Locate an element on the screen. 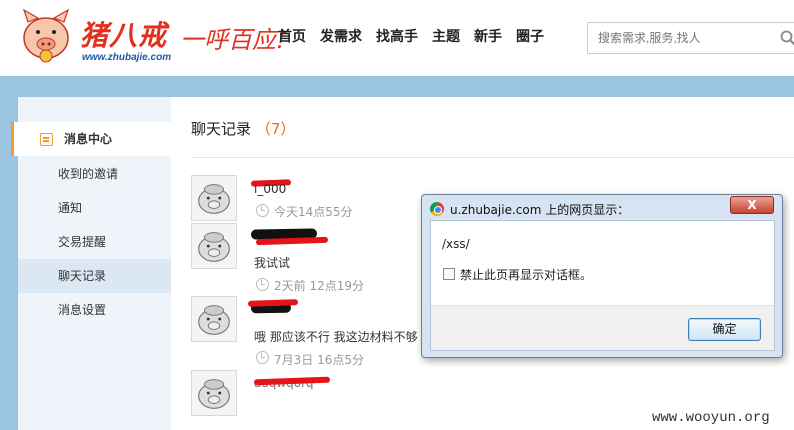  chat-count: （7） is located at coordinates (276, 129).